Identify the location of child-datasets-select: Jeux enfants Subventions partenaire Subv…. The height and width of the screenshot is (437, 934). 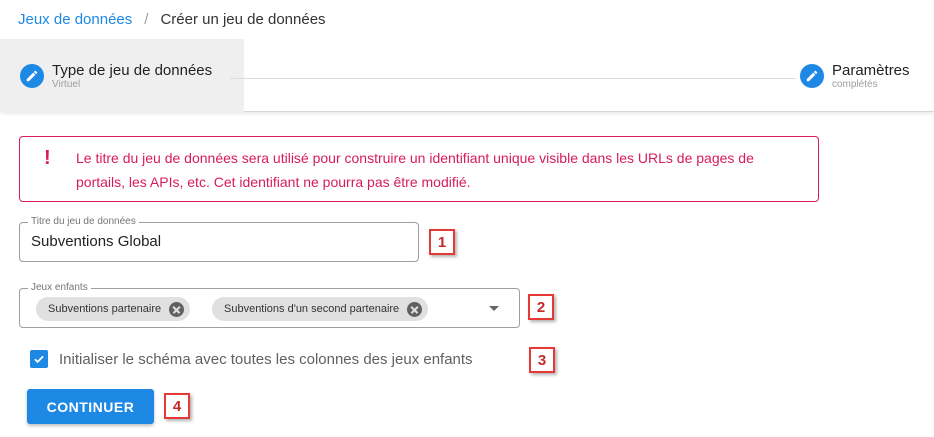
(269, 305).